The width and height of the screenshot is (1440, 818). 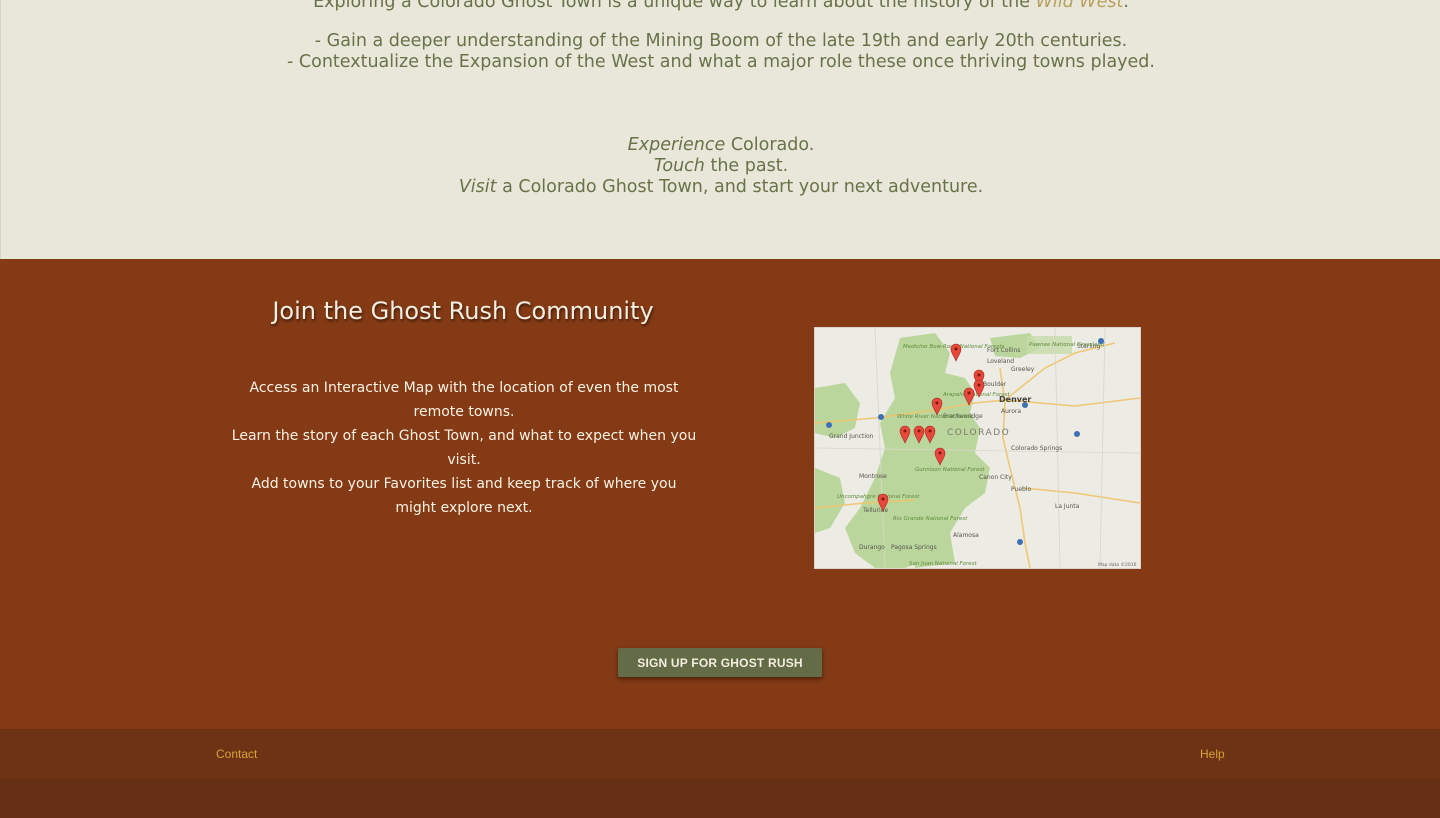 I want to click on tagline-experience: Experience Colorado., so click(x=720, y=145).